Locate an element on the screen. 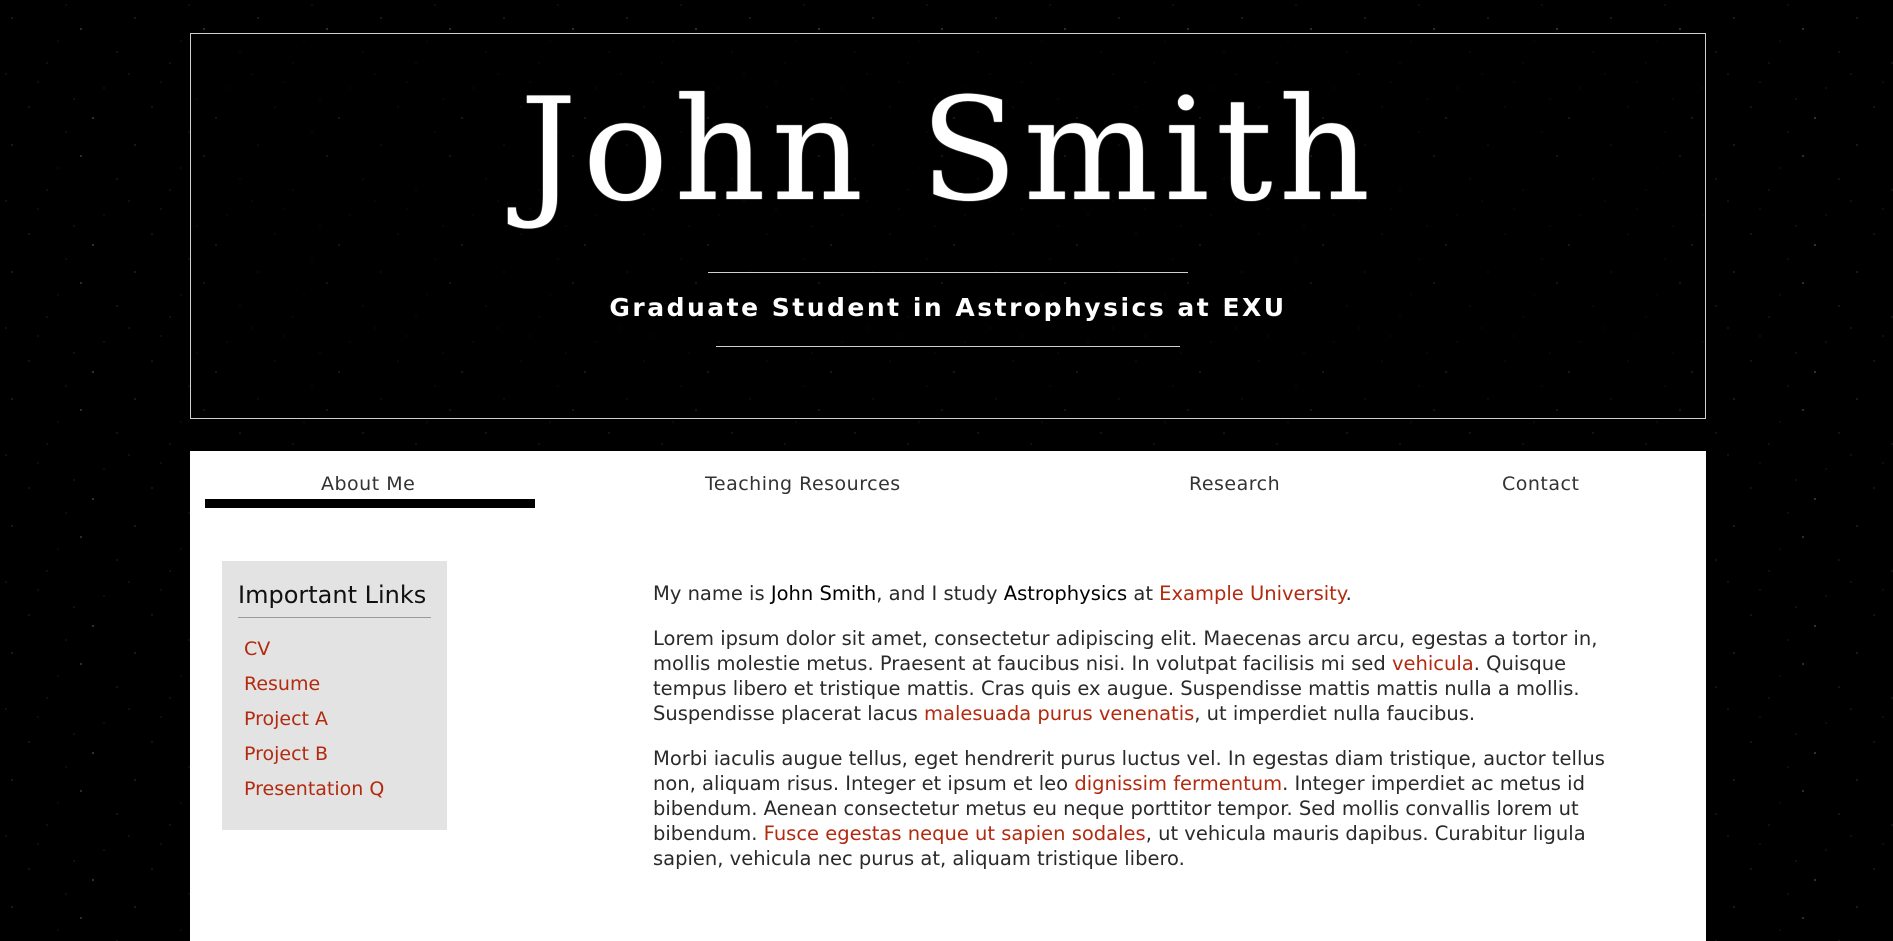 The width and height of the screenshot is (1893, 941). intro-text: , and I study is located at coordinates (940, 593).